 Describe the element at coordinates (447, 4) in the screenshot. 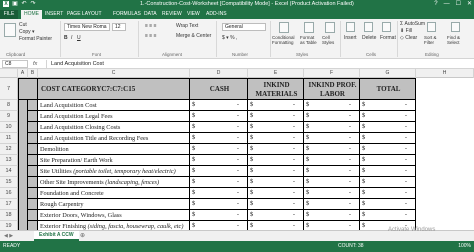

I see `minimize-button: —` at that location.